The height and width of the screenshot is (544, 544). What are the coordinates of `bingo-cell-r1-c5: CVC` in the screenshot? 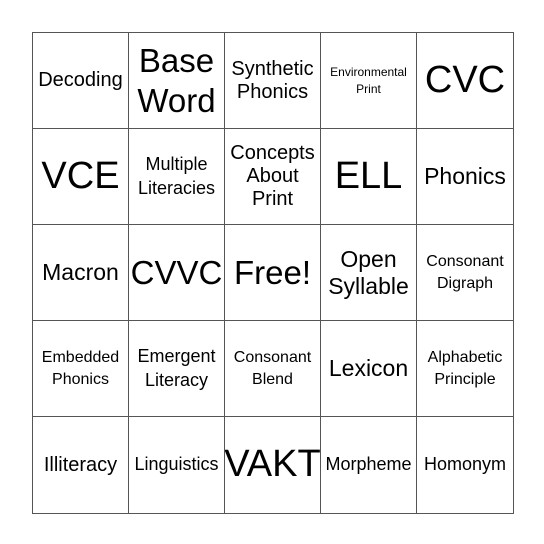 It's located at (465, 81).